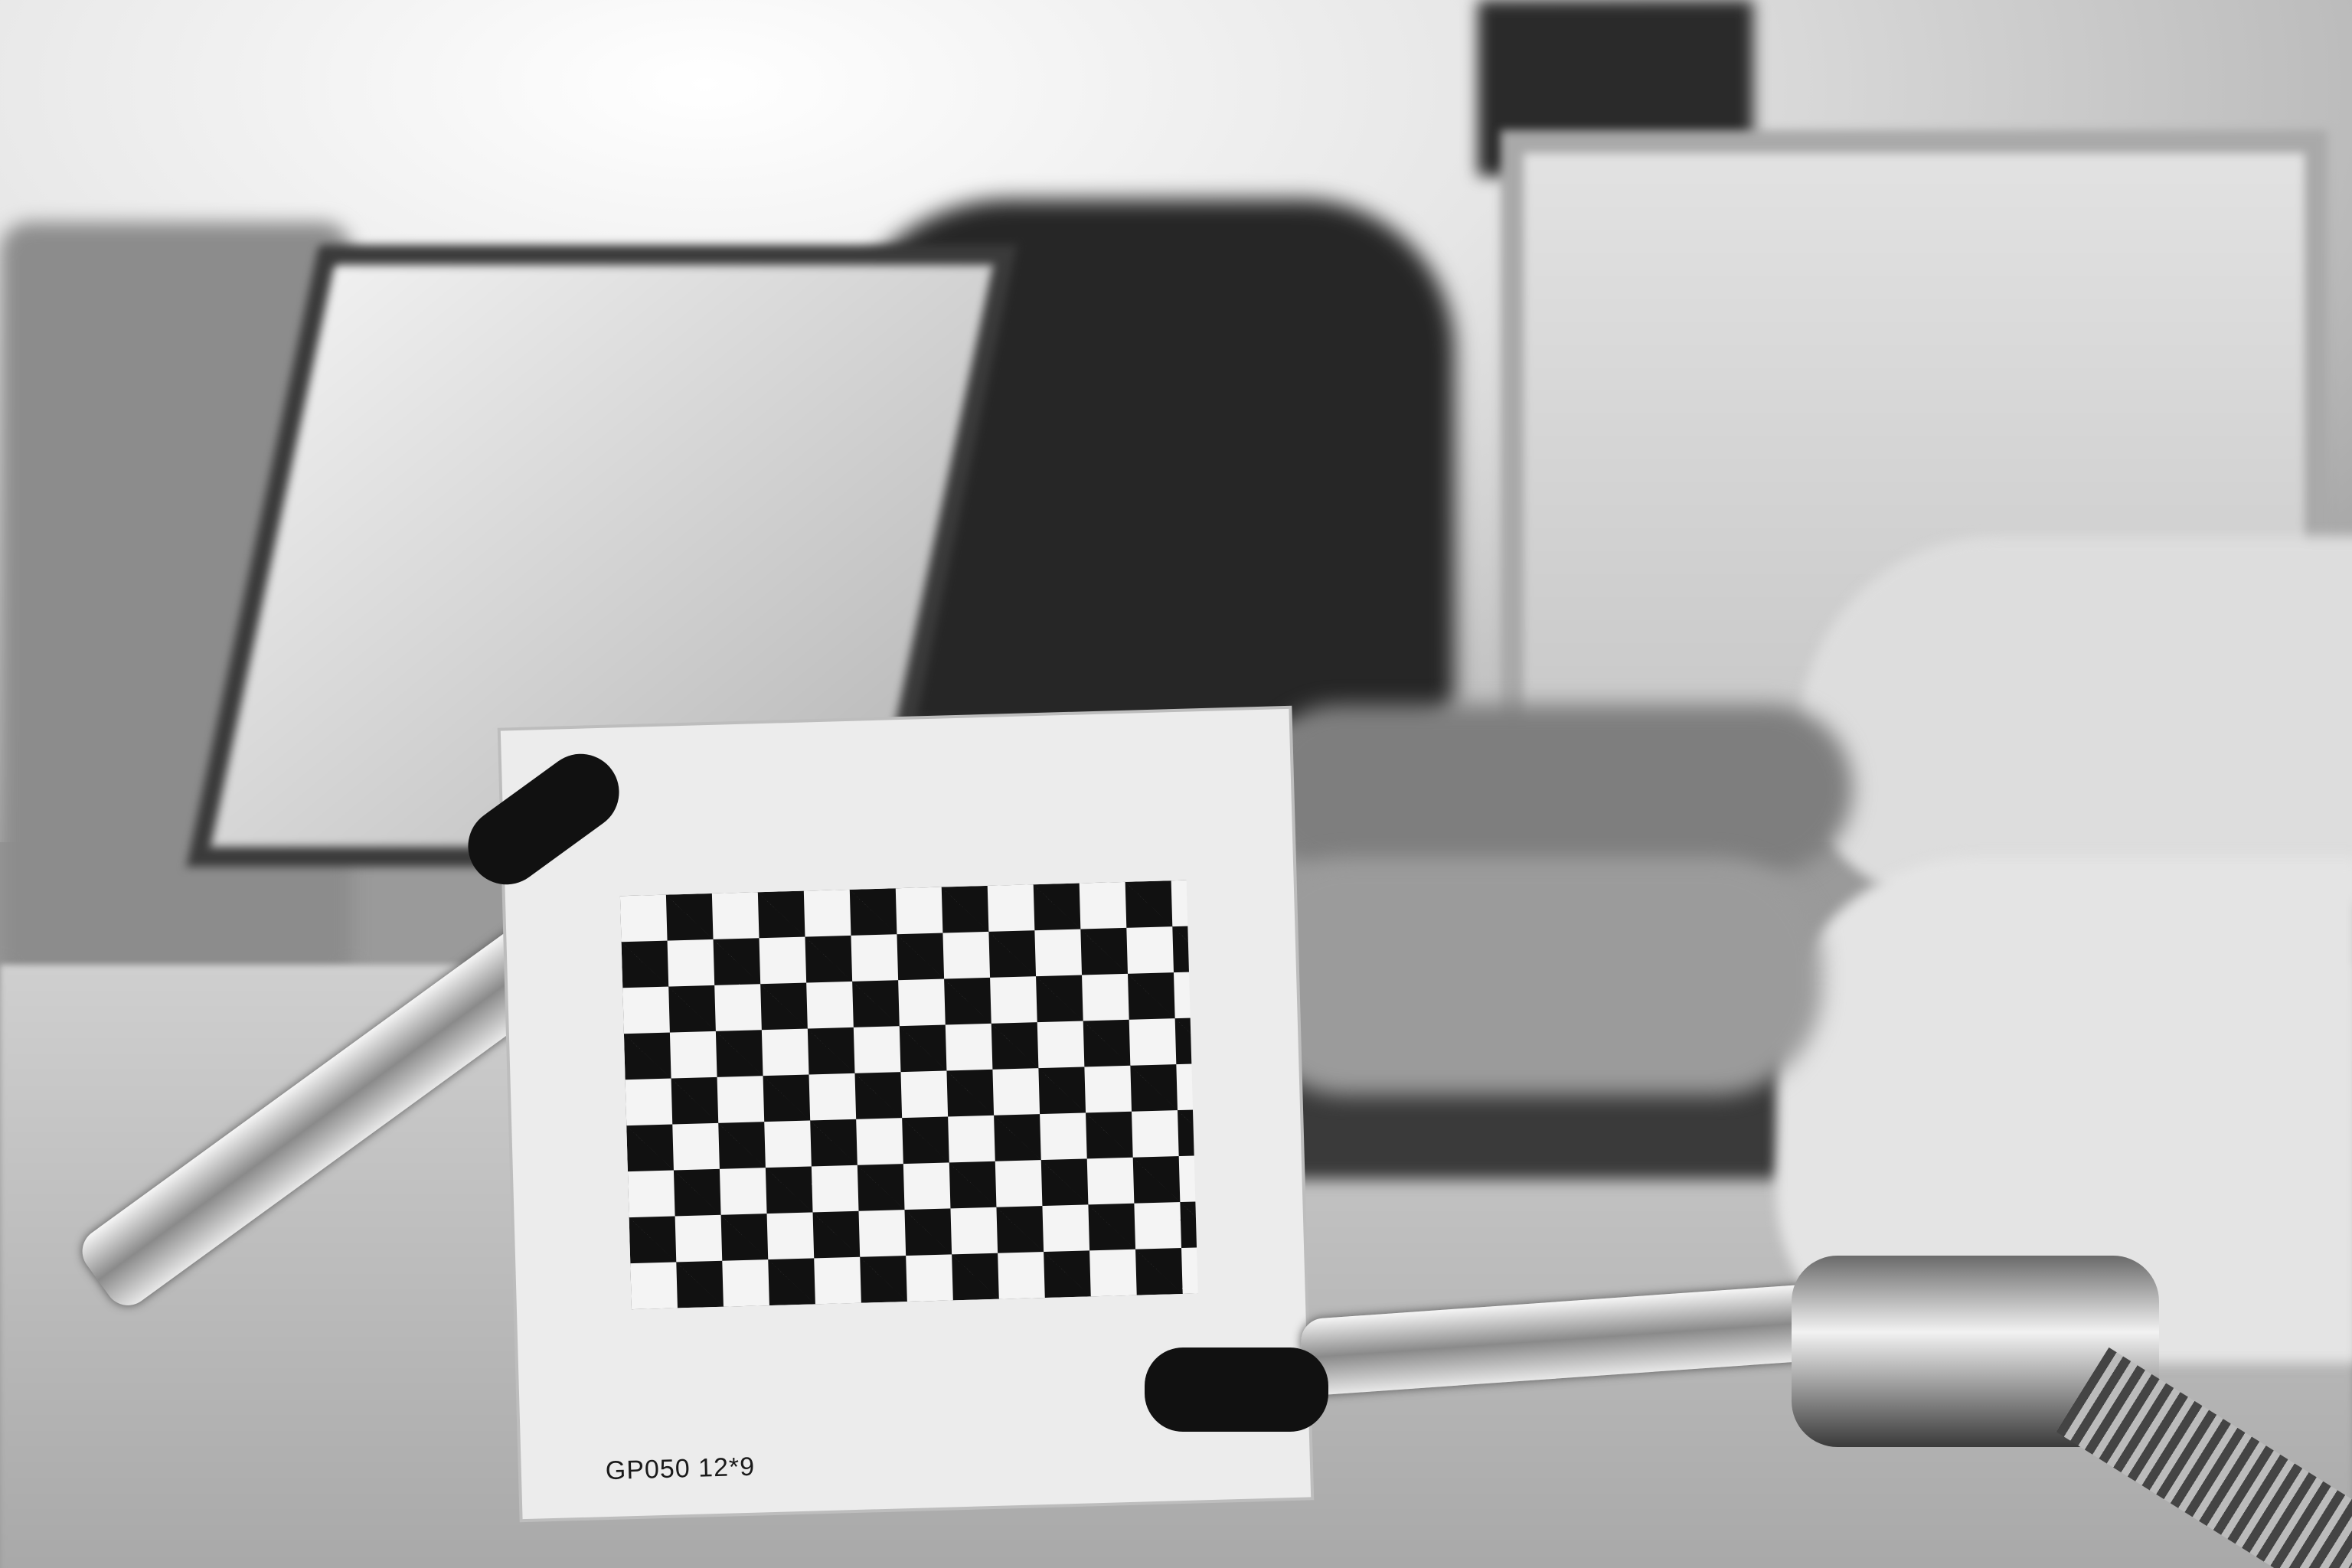 The width and height of the screenshot is (2352, 1568). What do you see at coordinates (2075, 719) in the screenshot?
I see `sleeve-upper` at bounding box center [2075, 719].